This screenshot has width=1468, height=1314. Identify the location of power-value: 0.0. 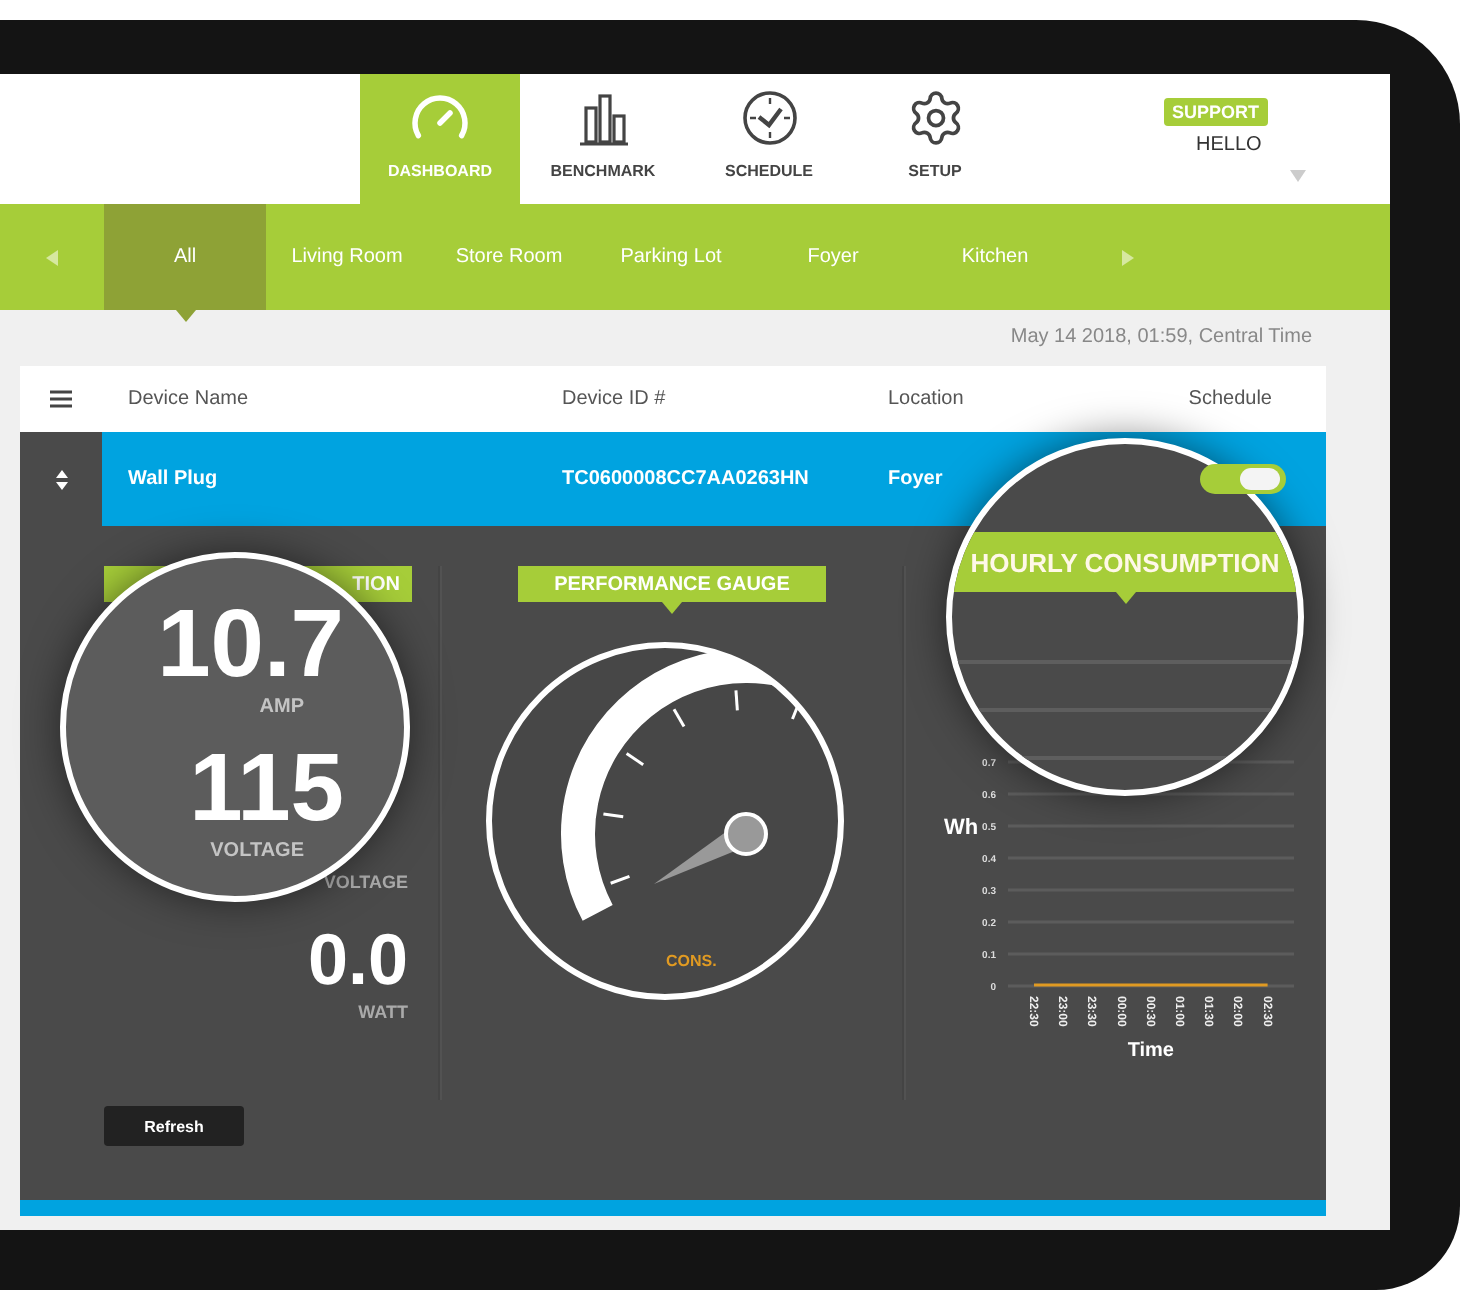
(357, 960).